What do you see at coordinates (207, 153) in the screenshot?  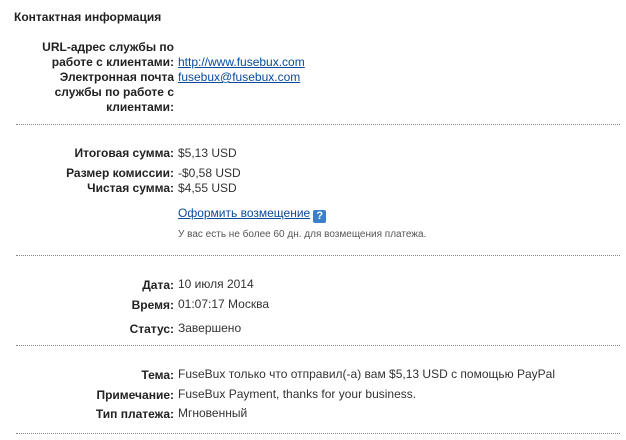 I see `total-amount-value: $5,13 USD` at bounding box center [207, 153].